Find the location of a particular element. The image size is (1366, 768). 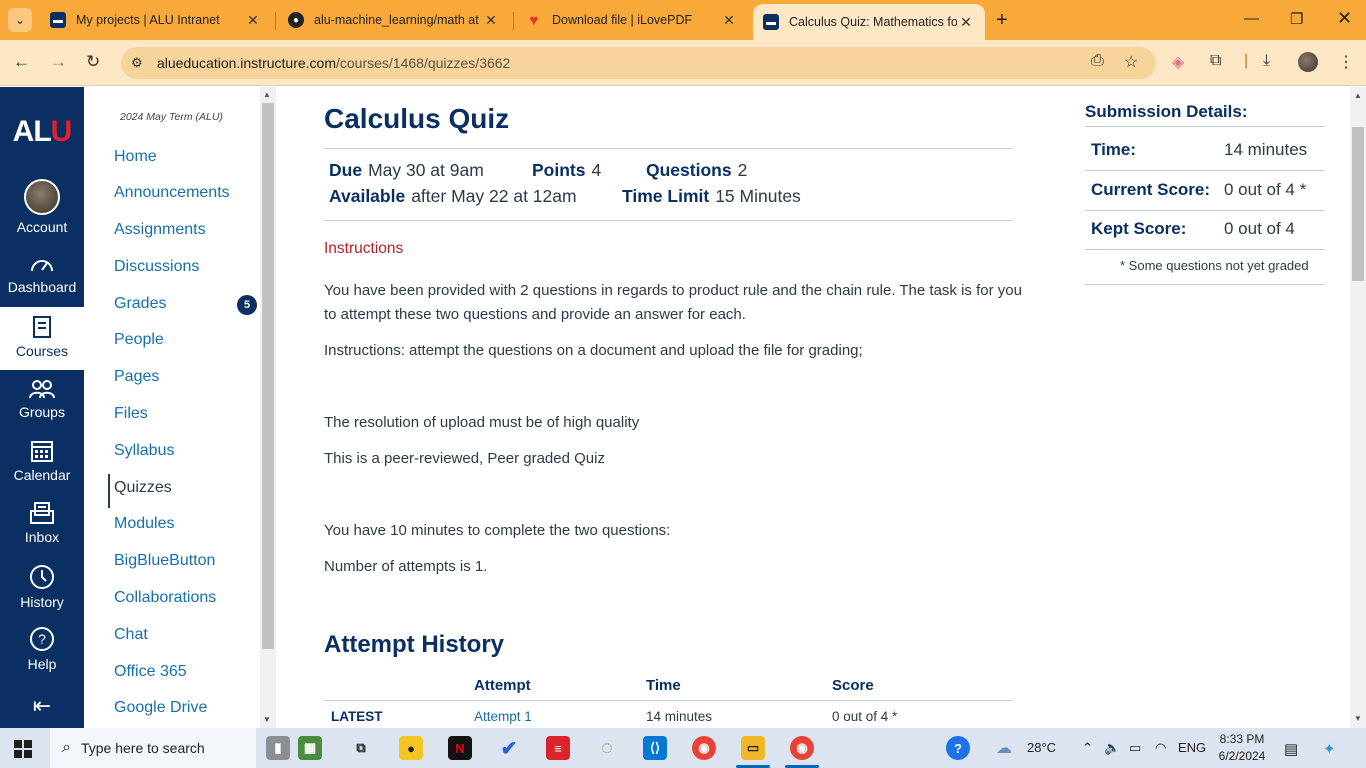

chrome-profile-icon: ◉ is located at coordinates (802, 748).